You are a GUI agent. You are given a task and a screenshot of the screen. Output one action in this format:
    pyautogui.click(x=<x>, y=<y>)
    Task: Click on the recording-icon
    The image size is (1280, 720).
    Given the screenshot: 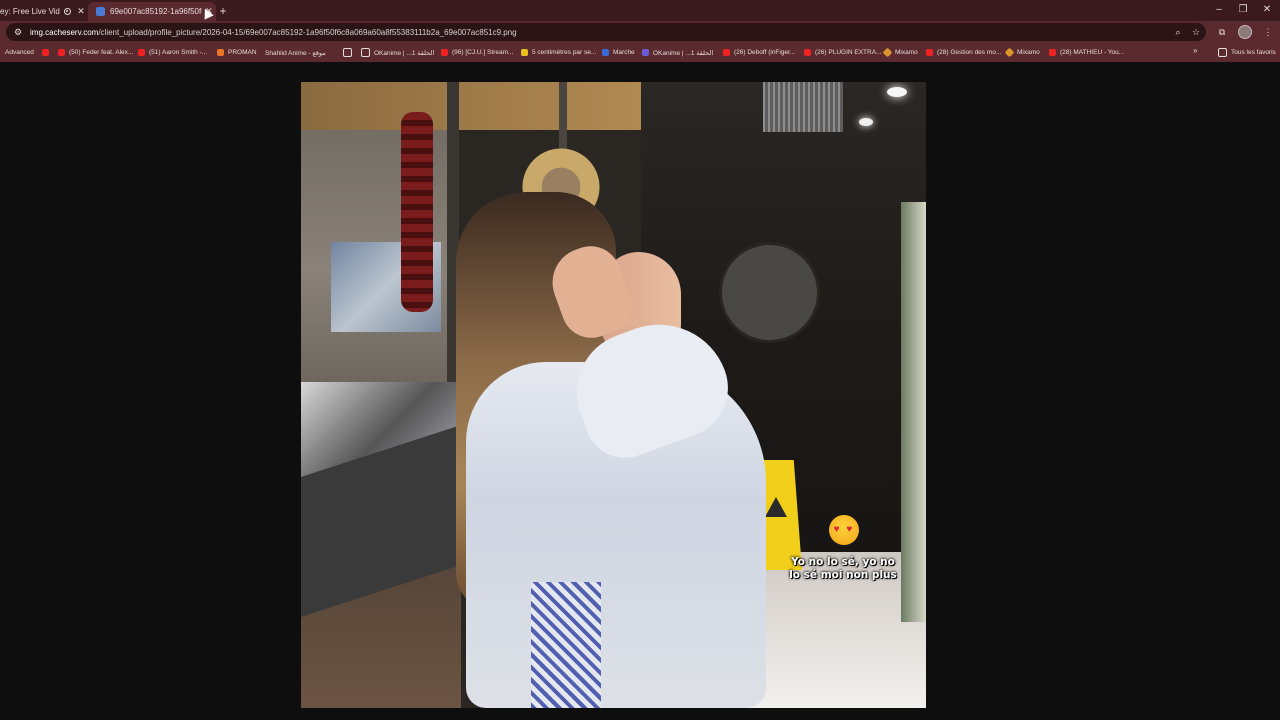 What is the action you would take?
    pyautogui.click(x=67, y=12)
    